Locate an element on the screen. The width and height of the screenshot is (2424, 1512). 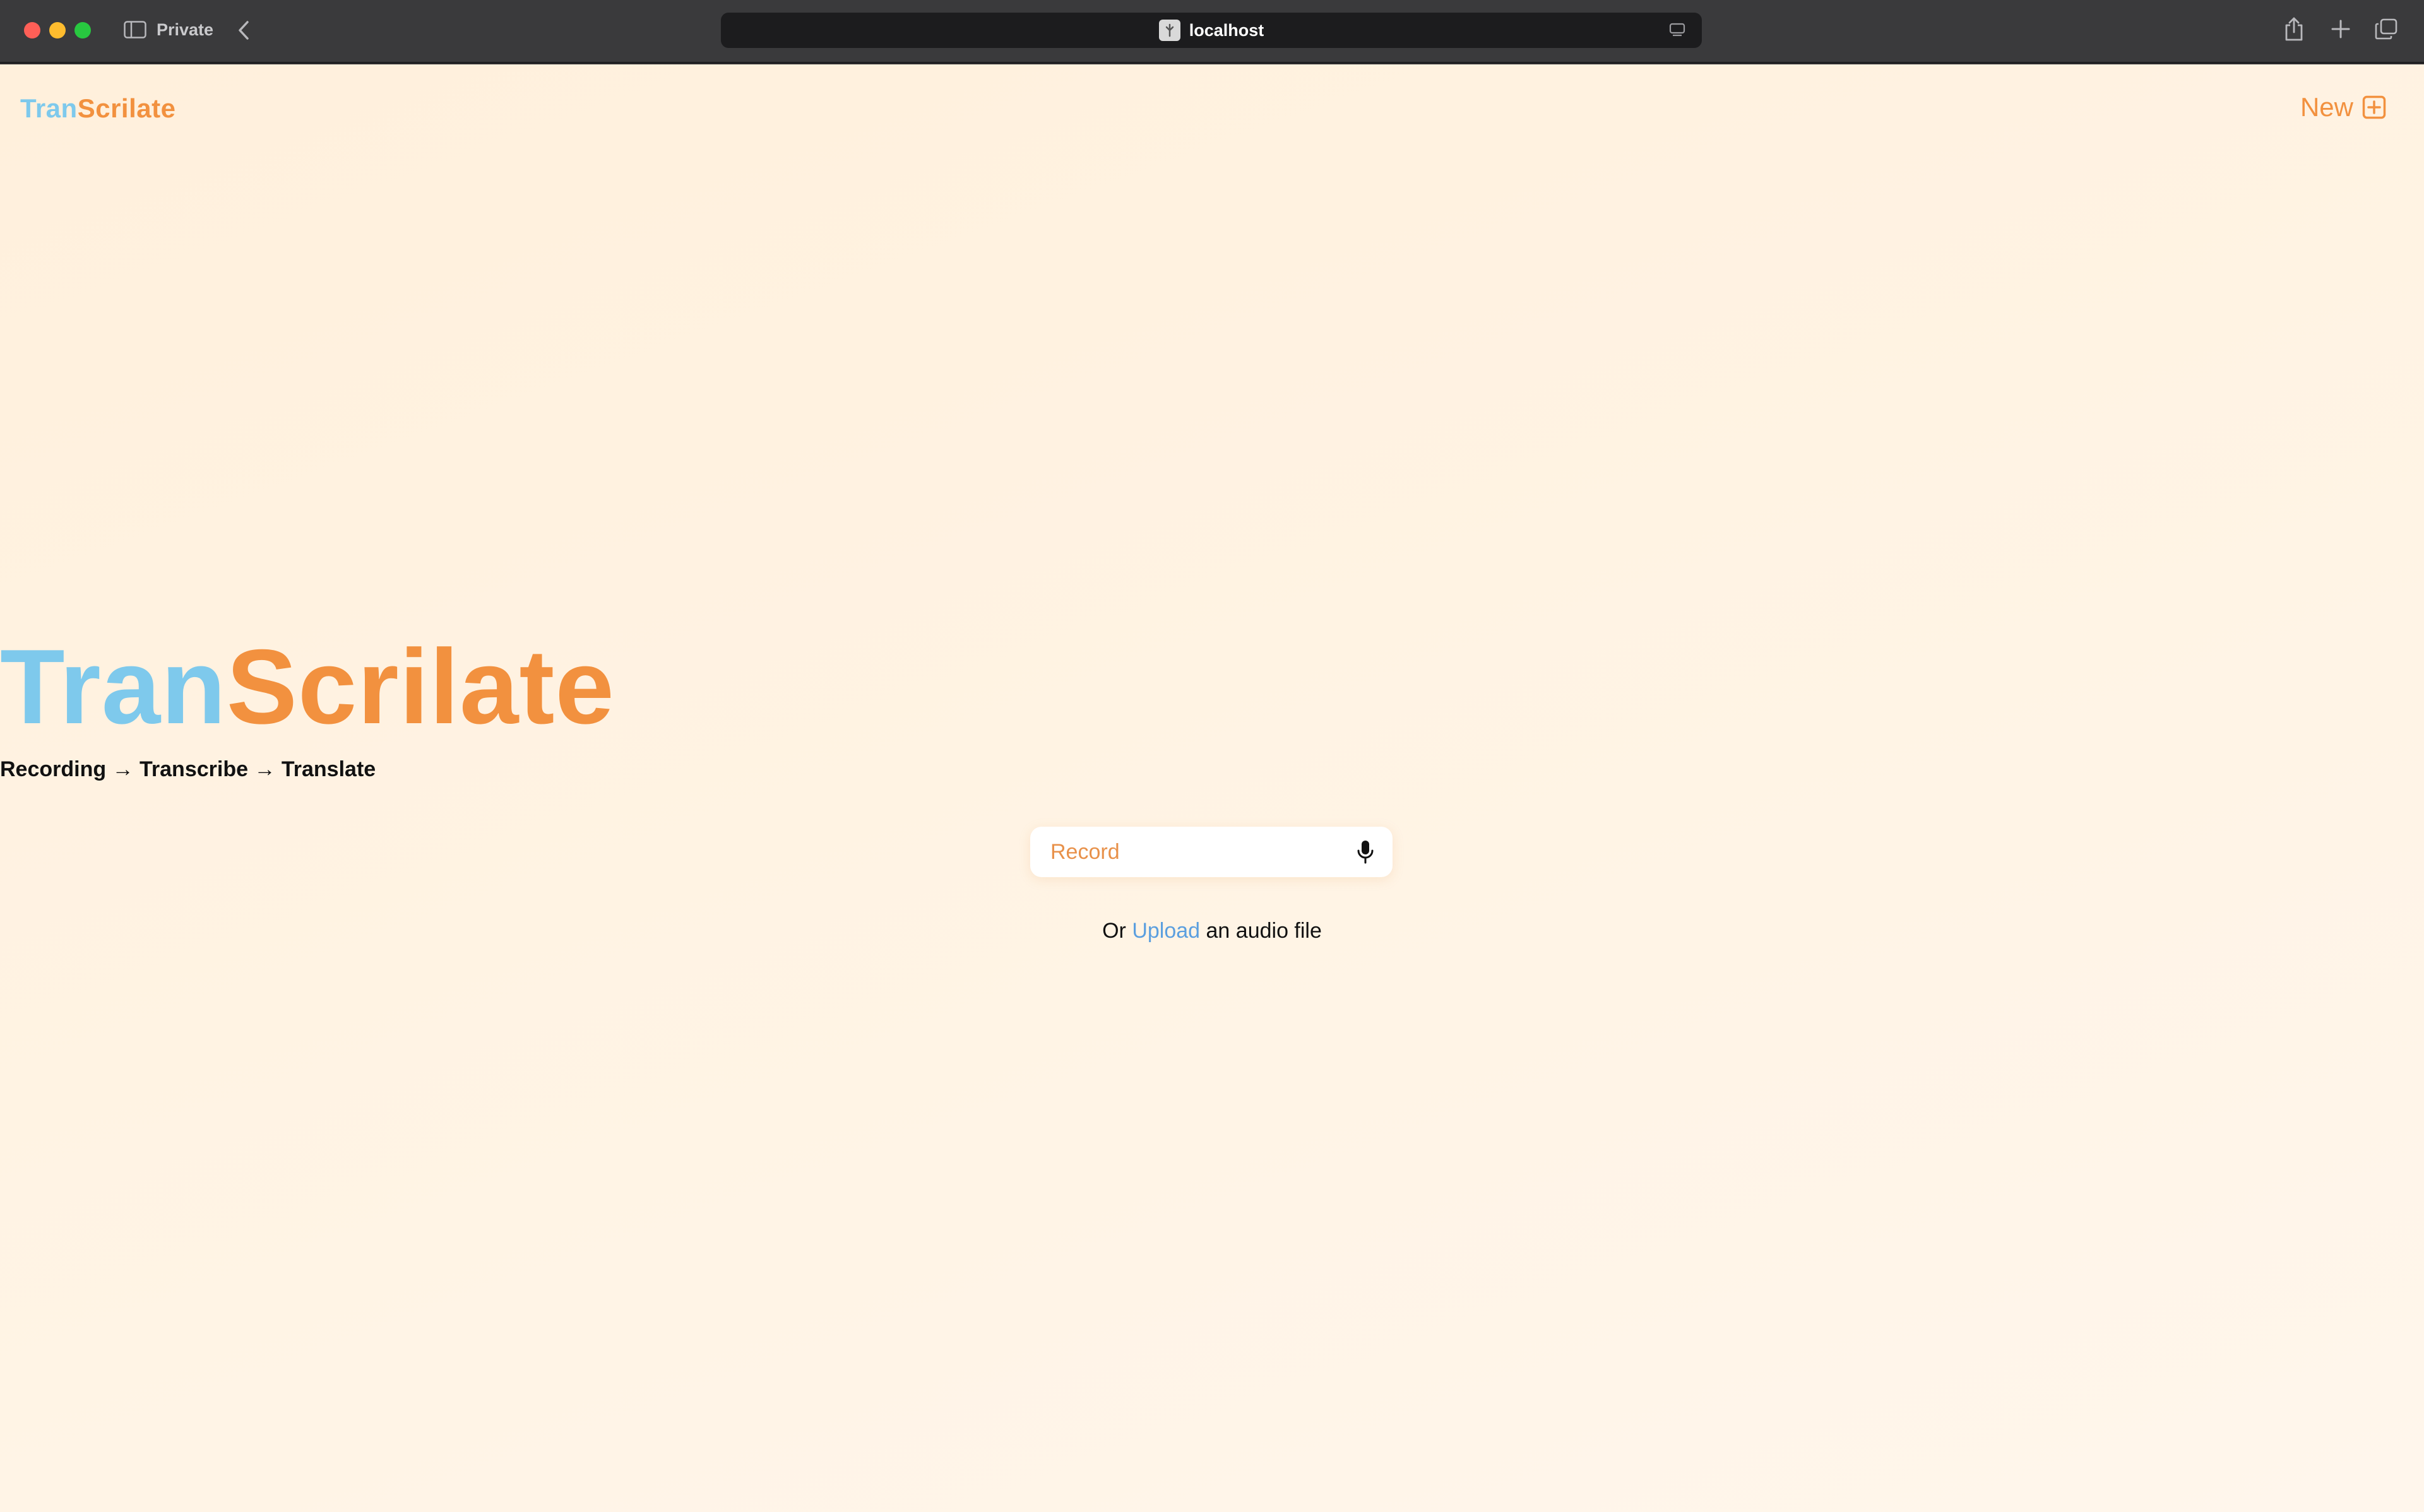
hero-title-part1: Tran is located at coordinates (113, 686).